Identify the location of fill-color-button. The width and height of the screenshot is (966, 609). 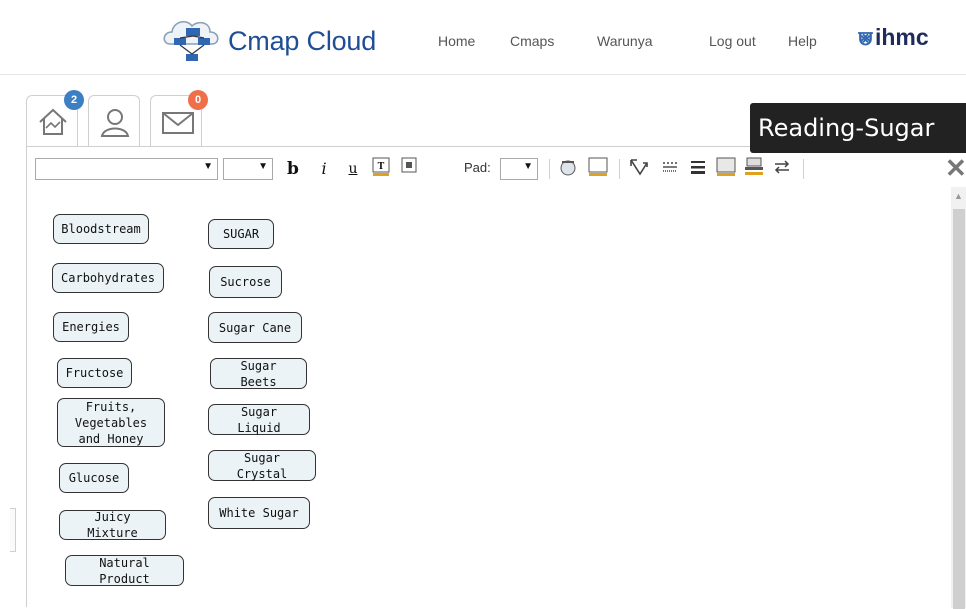
(598, 169).